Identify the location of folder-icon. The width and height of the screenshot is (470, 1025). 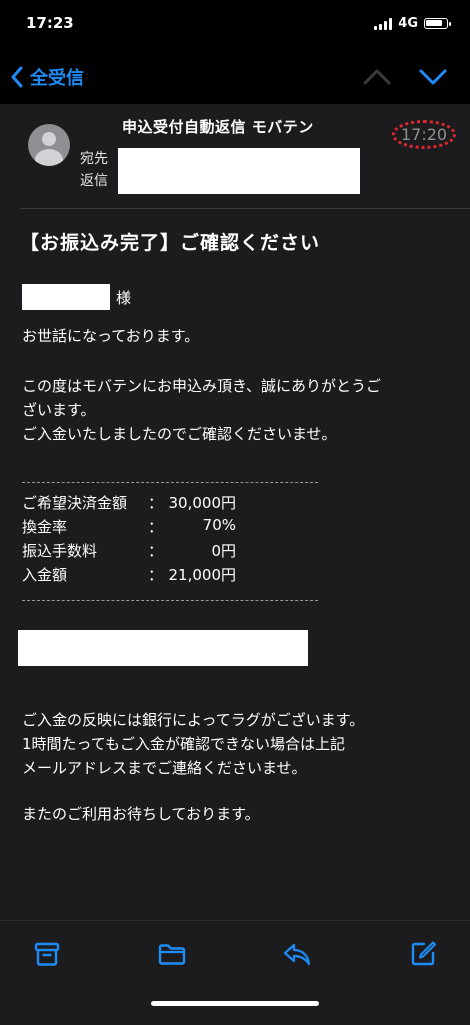
(172, 954).